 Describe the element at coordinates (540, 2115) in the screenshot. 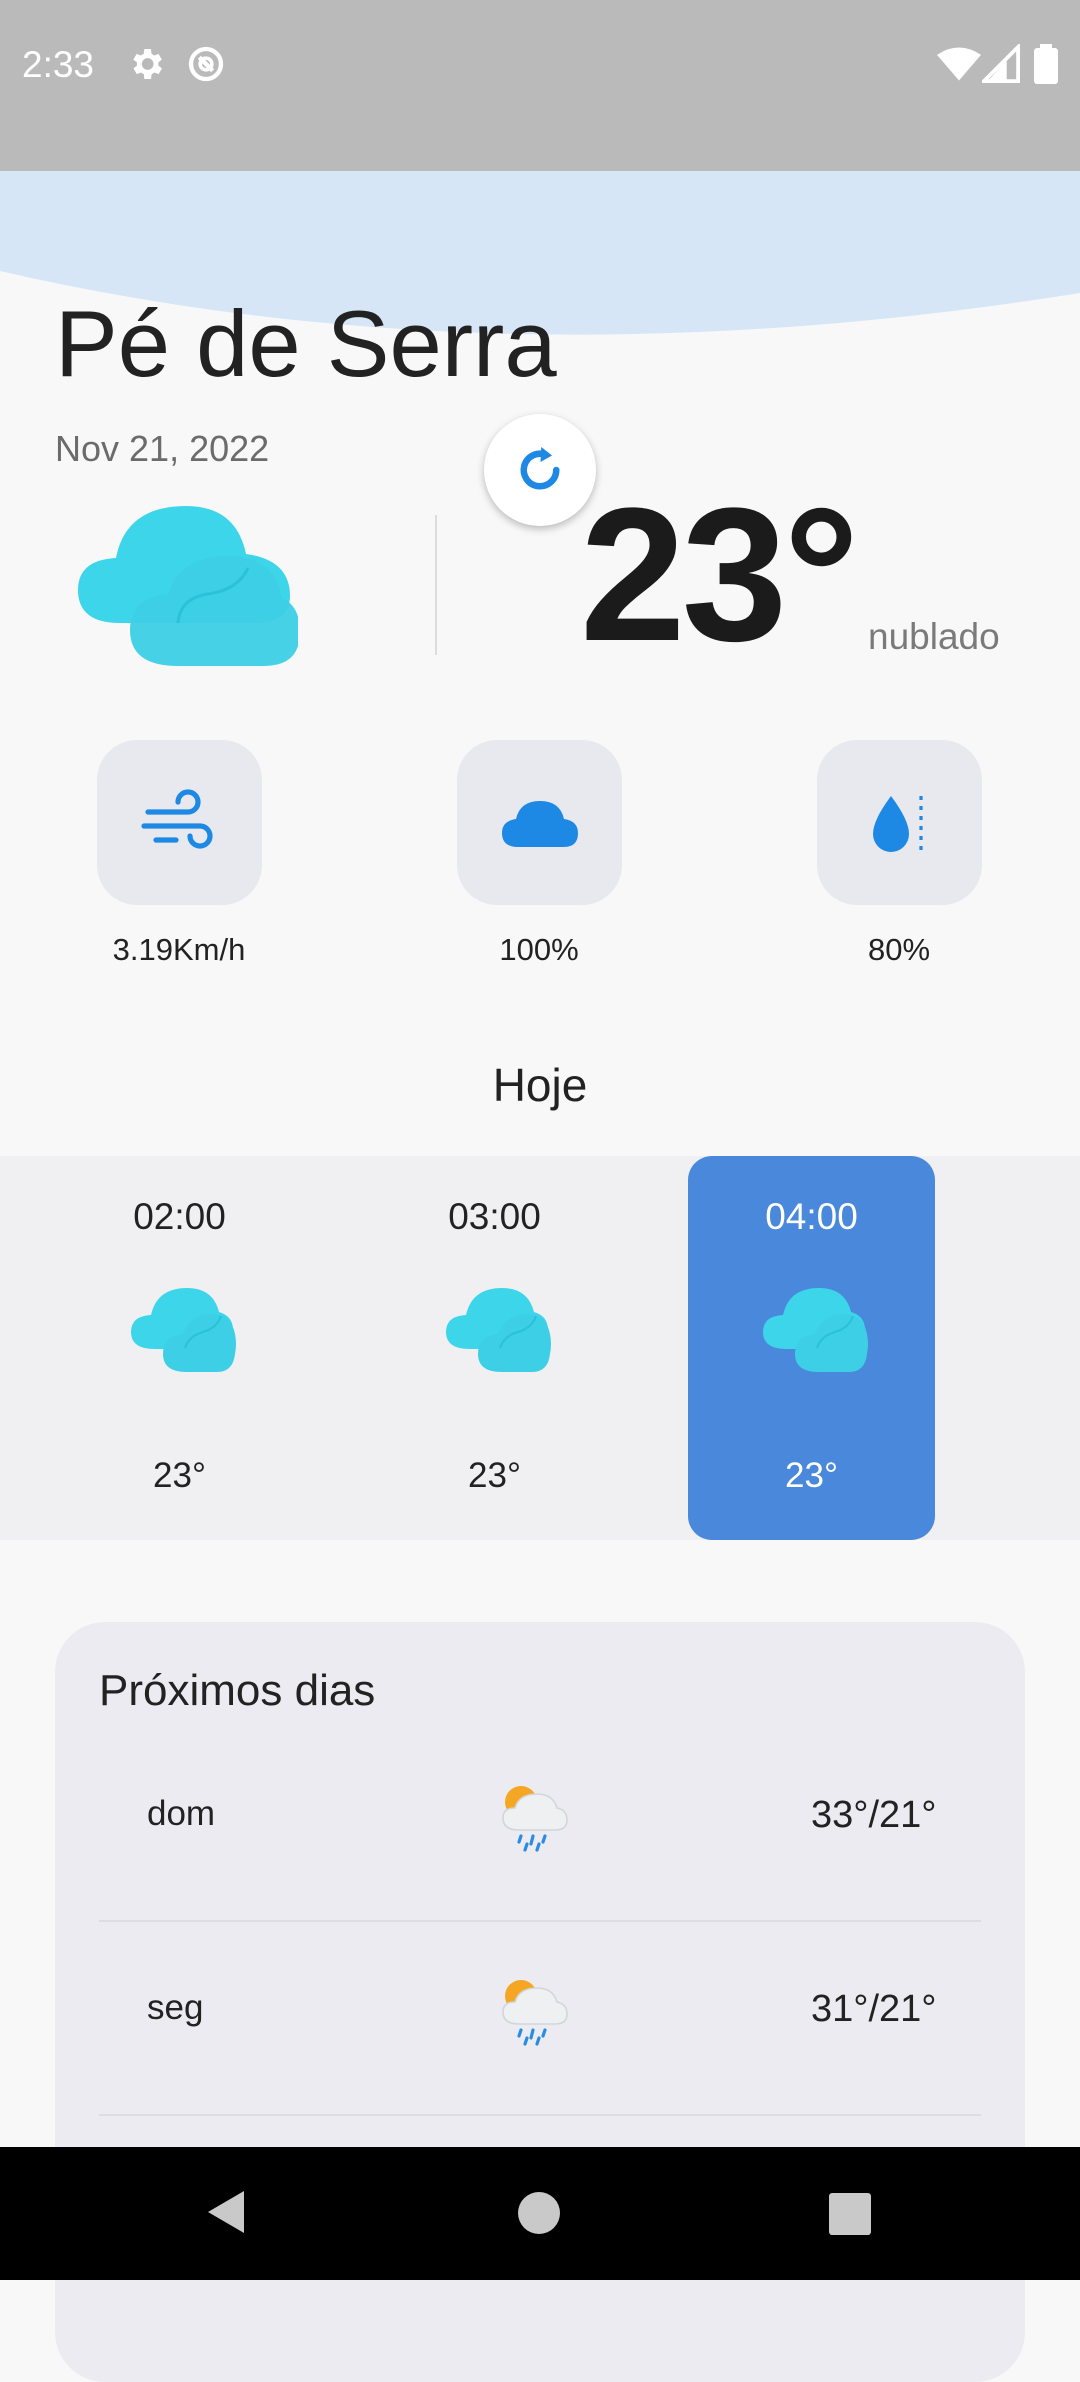

I see `row-divider` at that location.